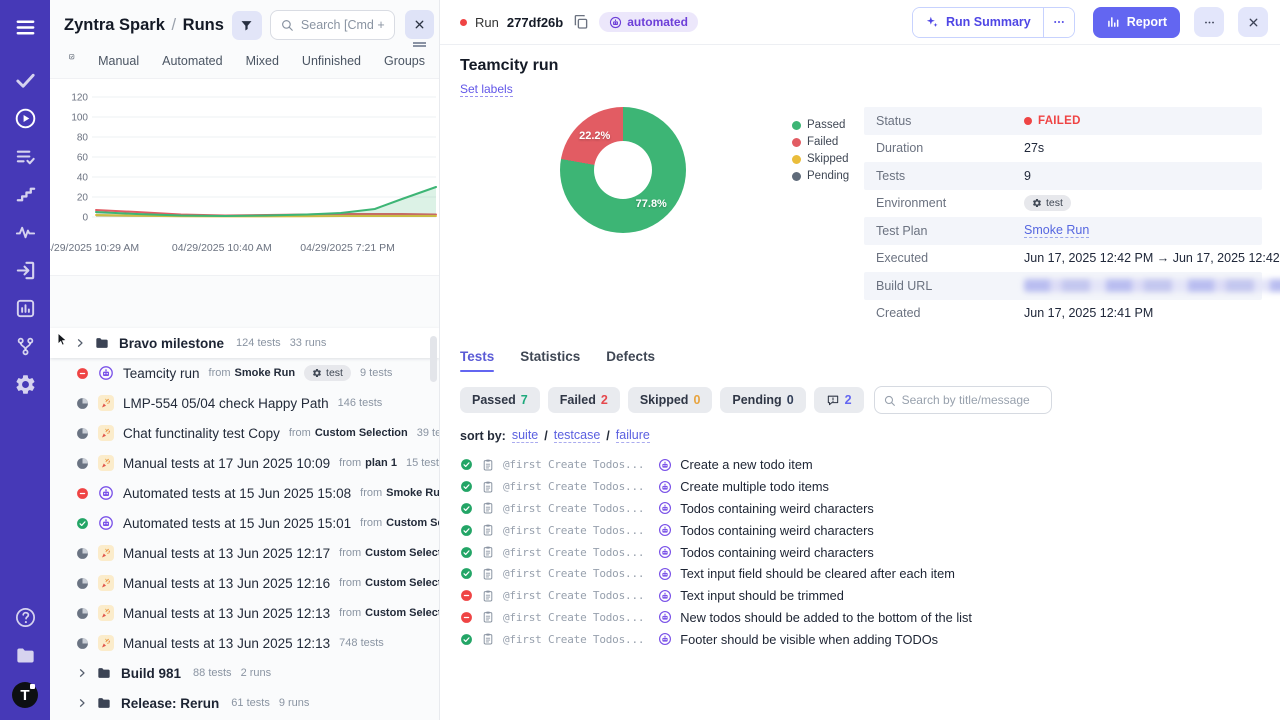 This screenshot has height=720, width=1280. Describe the element at coordinates (294, 703) in the screenshot. I see `group-runs-count: 9 runs` at that location.